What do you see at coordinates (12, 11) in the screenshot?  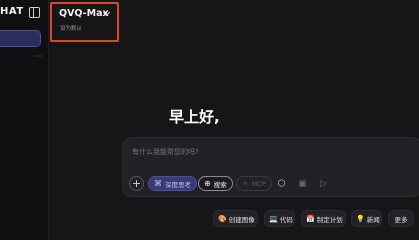 I see `brand-text: HAT` at bounding box center [12, 11].